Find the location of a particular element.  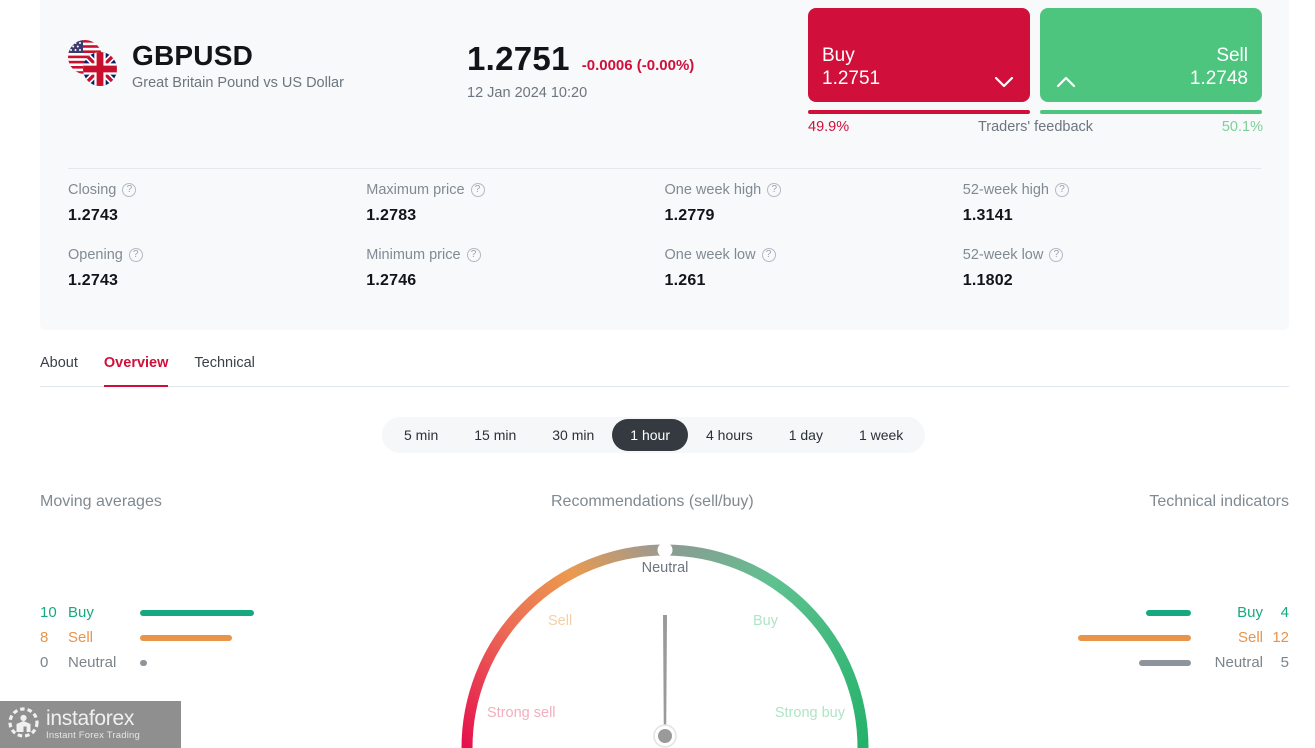

ma-sell-bar is located at coordinates (186, 637).